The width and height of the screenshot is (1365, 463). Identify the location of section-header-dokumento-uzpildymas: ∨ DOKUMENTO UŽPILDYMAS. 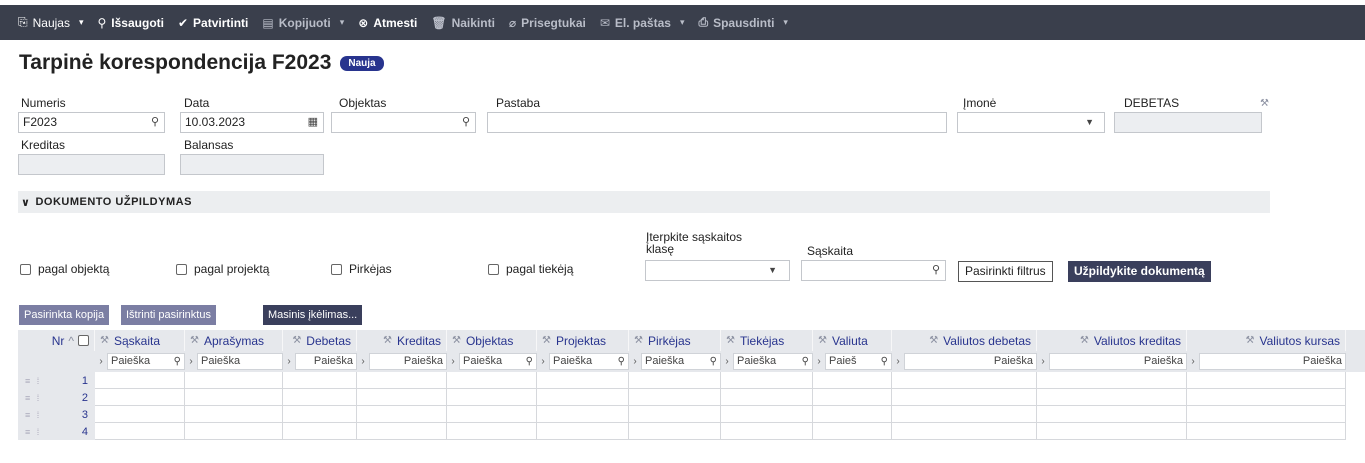
(644, 202).